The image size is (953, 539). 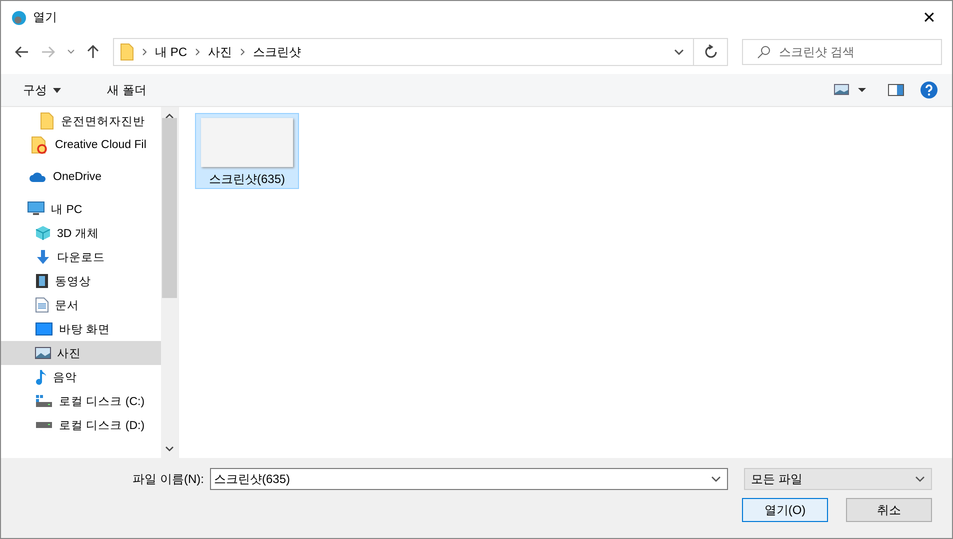 What do you see at coordinates (42, 90) in the screenshot?
I see `organize-button: 구성` at bounding box center [42, 90].